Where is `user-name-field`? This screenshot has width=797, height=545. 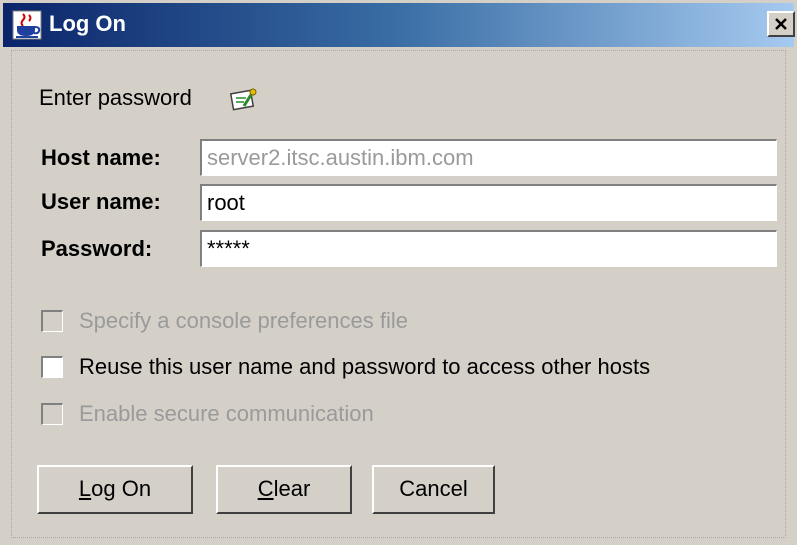 user-name-field is located at coordinates (488, 202).